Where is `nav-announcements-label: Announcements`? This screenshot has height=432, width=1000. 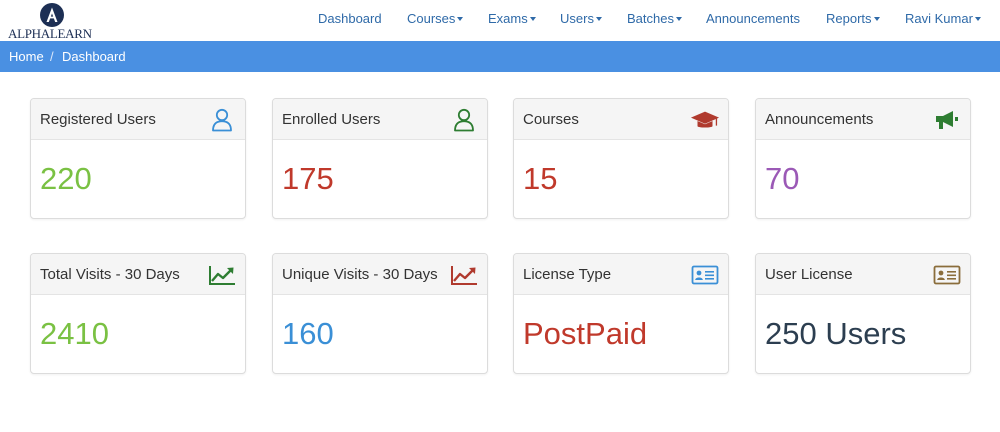
nav-announcements-label: Announcements is located at coordinates (753, 18).